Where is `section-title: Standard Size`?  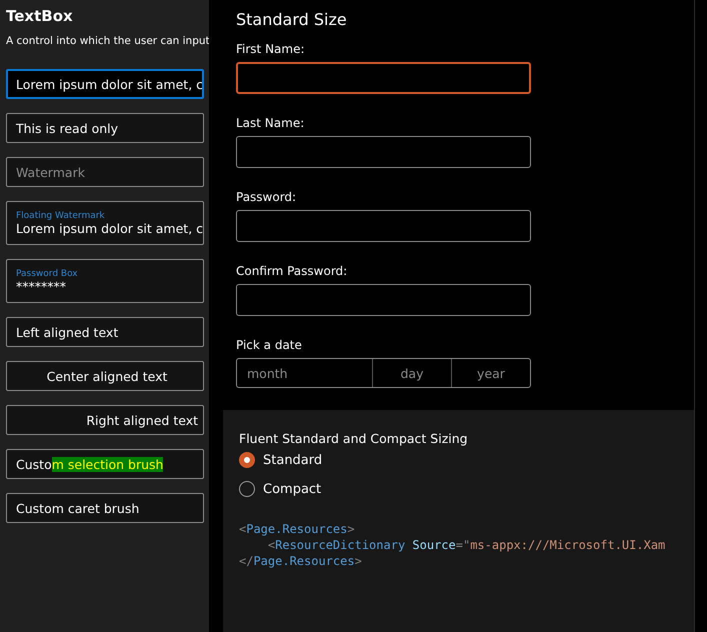
section-title: Standard Size is located at coordinates (291, 19).